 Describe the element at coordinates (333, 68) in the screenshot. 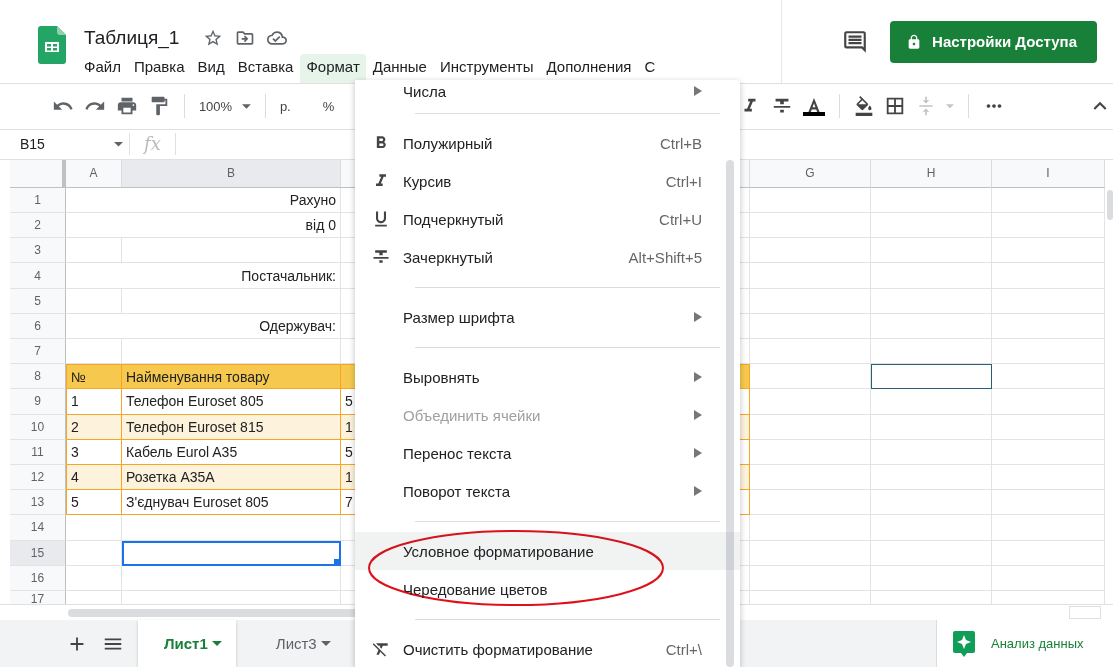

I see `menu-bar-item: Формат` at that location.